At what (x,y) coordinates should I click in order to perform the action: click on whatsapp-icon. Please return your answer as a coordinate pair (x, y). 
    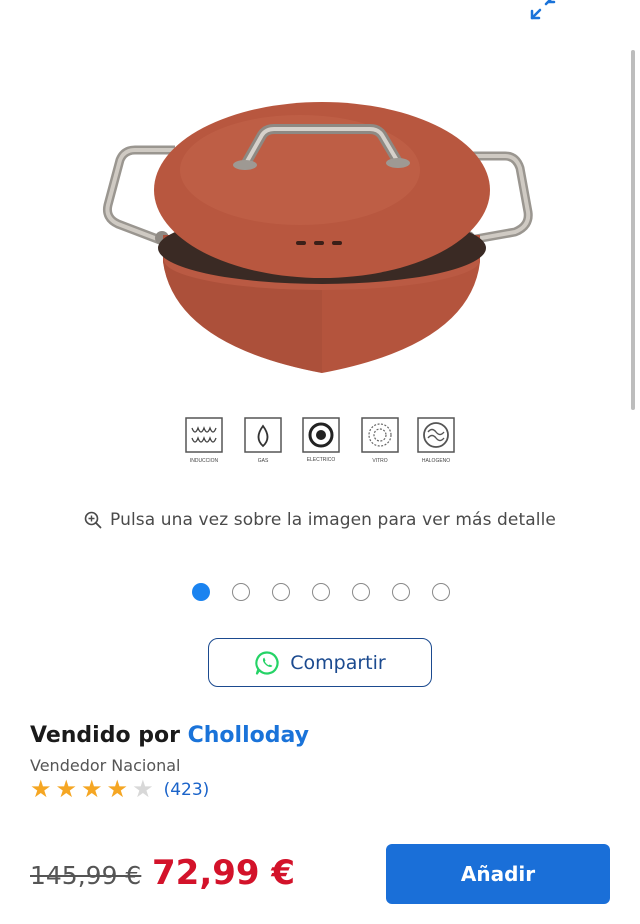
    Looking at the image, I should click on (267, 662).